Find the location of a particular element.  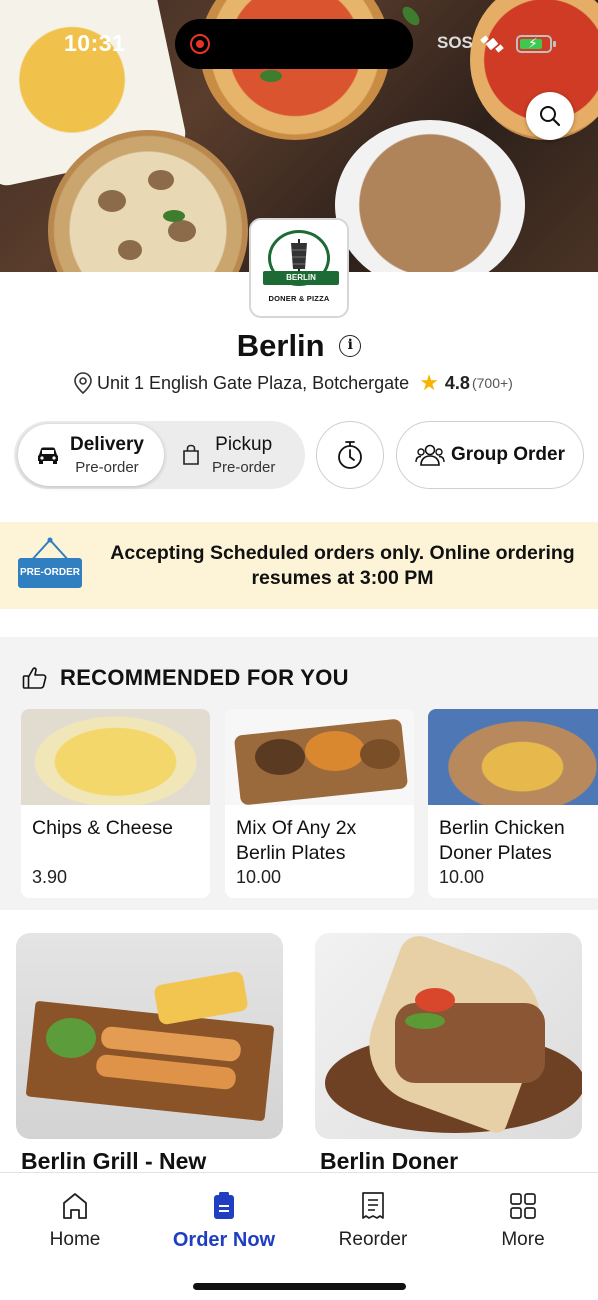

recommended-card: Mix Of Any 2x Berlin Plates 10.00 is located at coordinates (319, 803).